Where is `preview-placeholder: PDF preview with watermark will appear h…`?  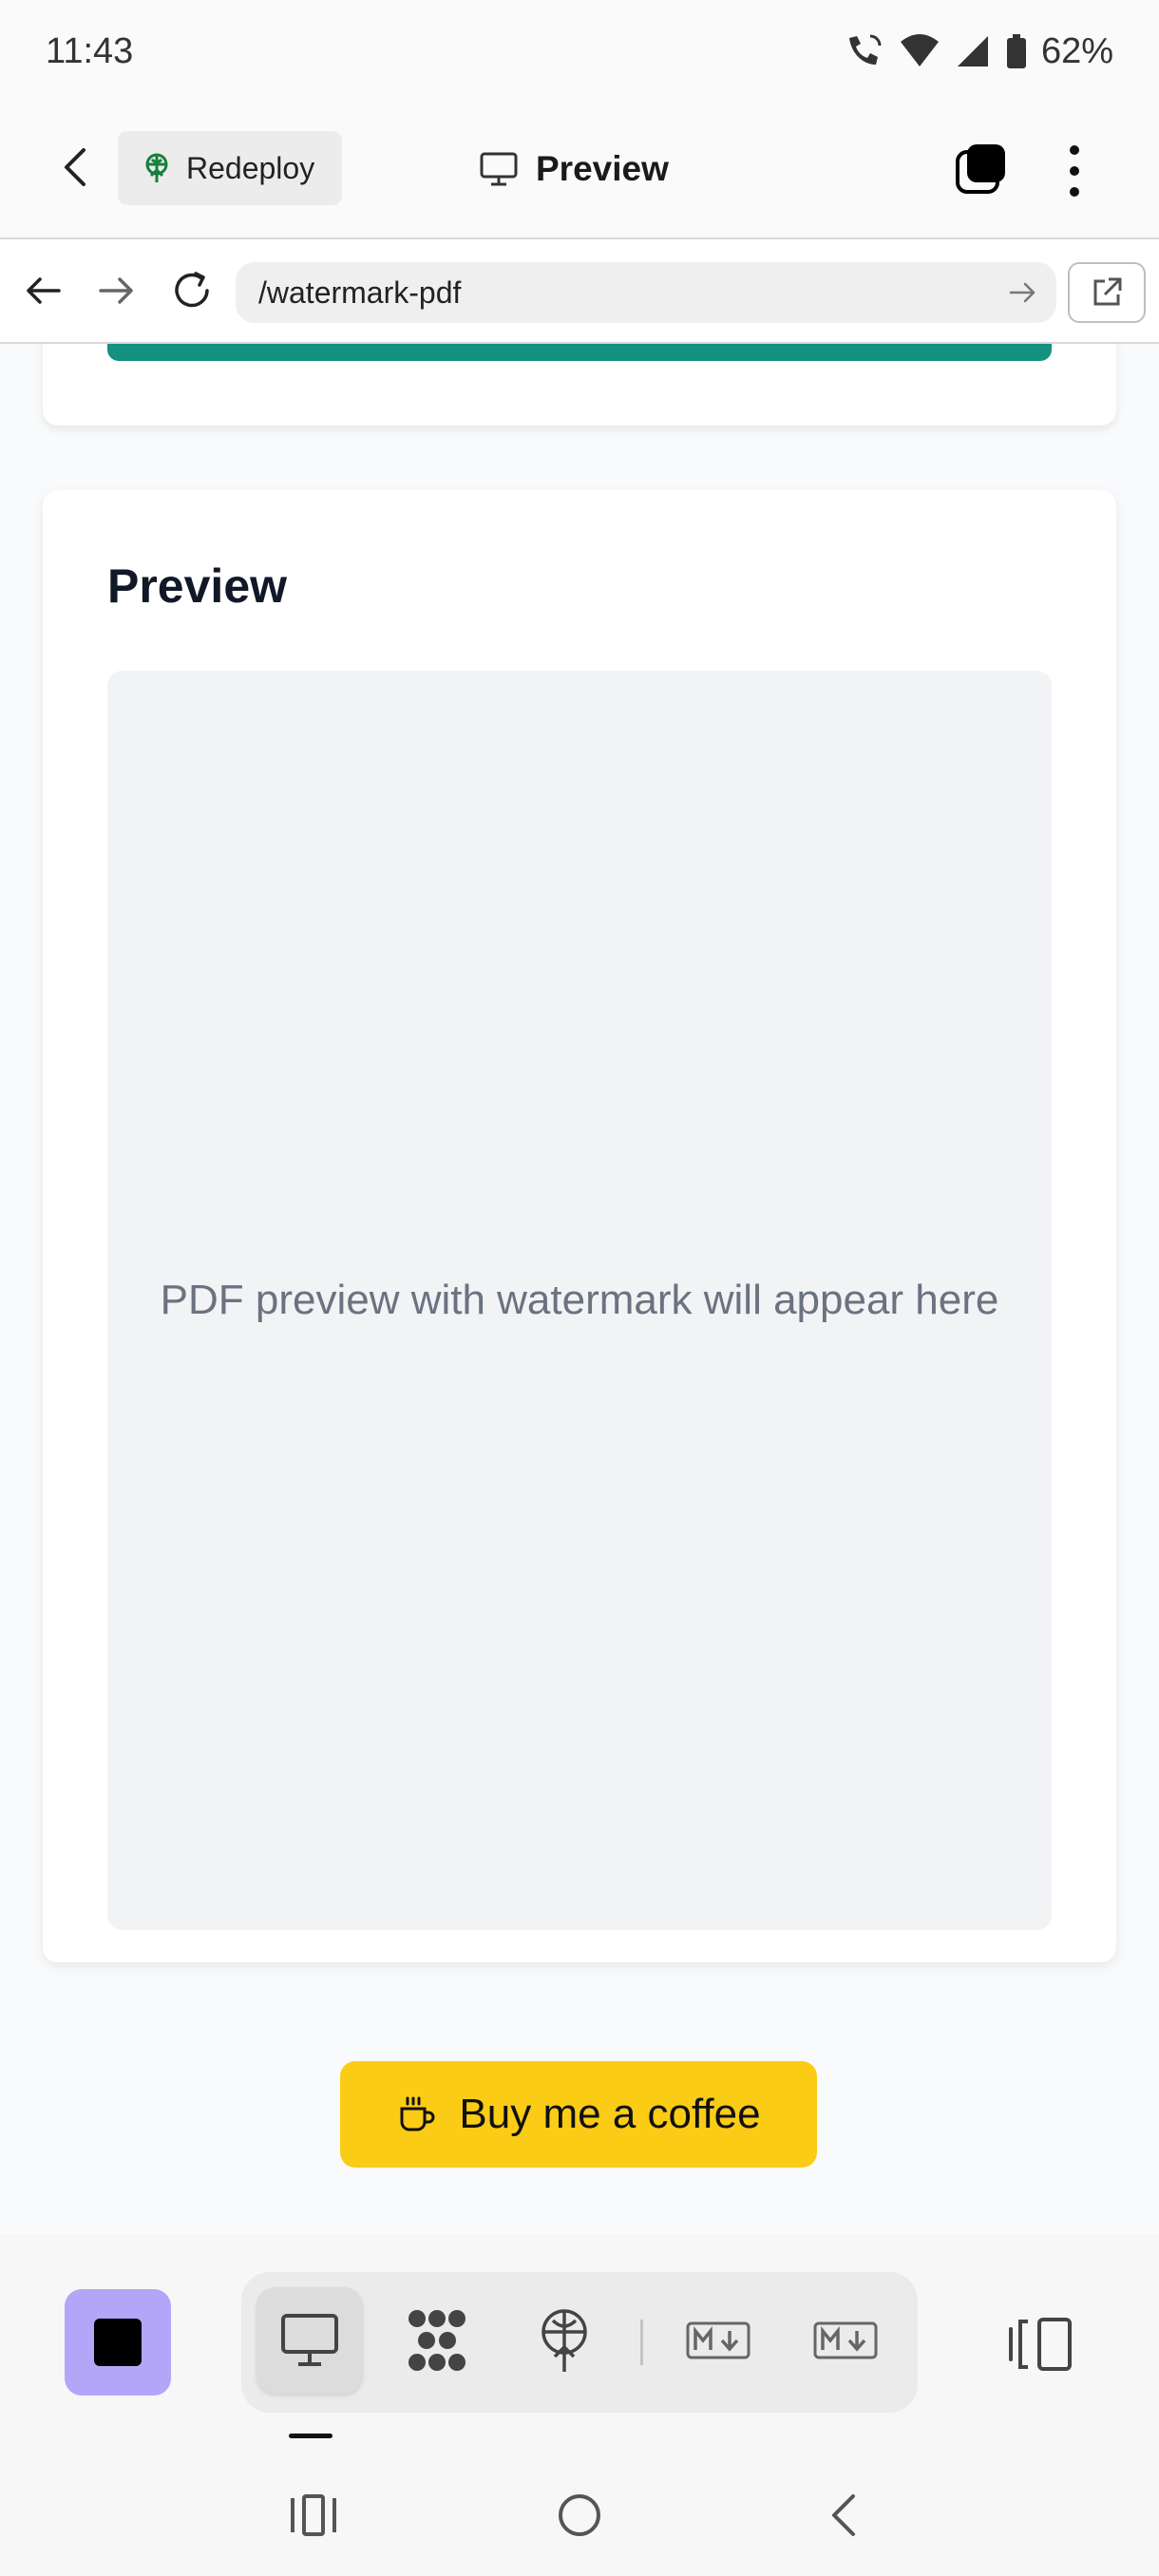
preview-placeholder: PDF preview with watermark will appear h… is located at coordinates (579, 1300).